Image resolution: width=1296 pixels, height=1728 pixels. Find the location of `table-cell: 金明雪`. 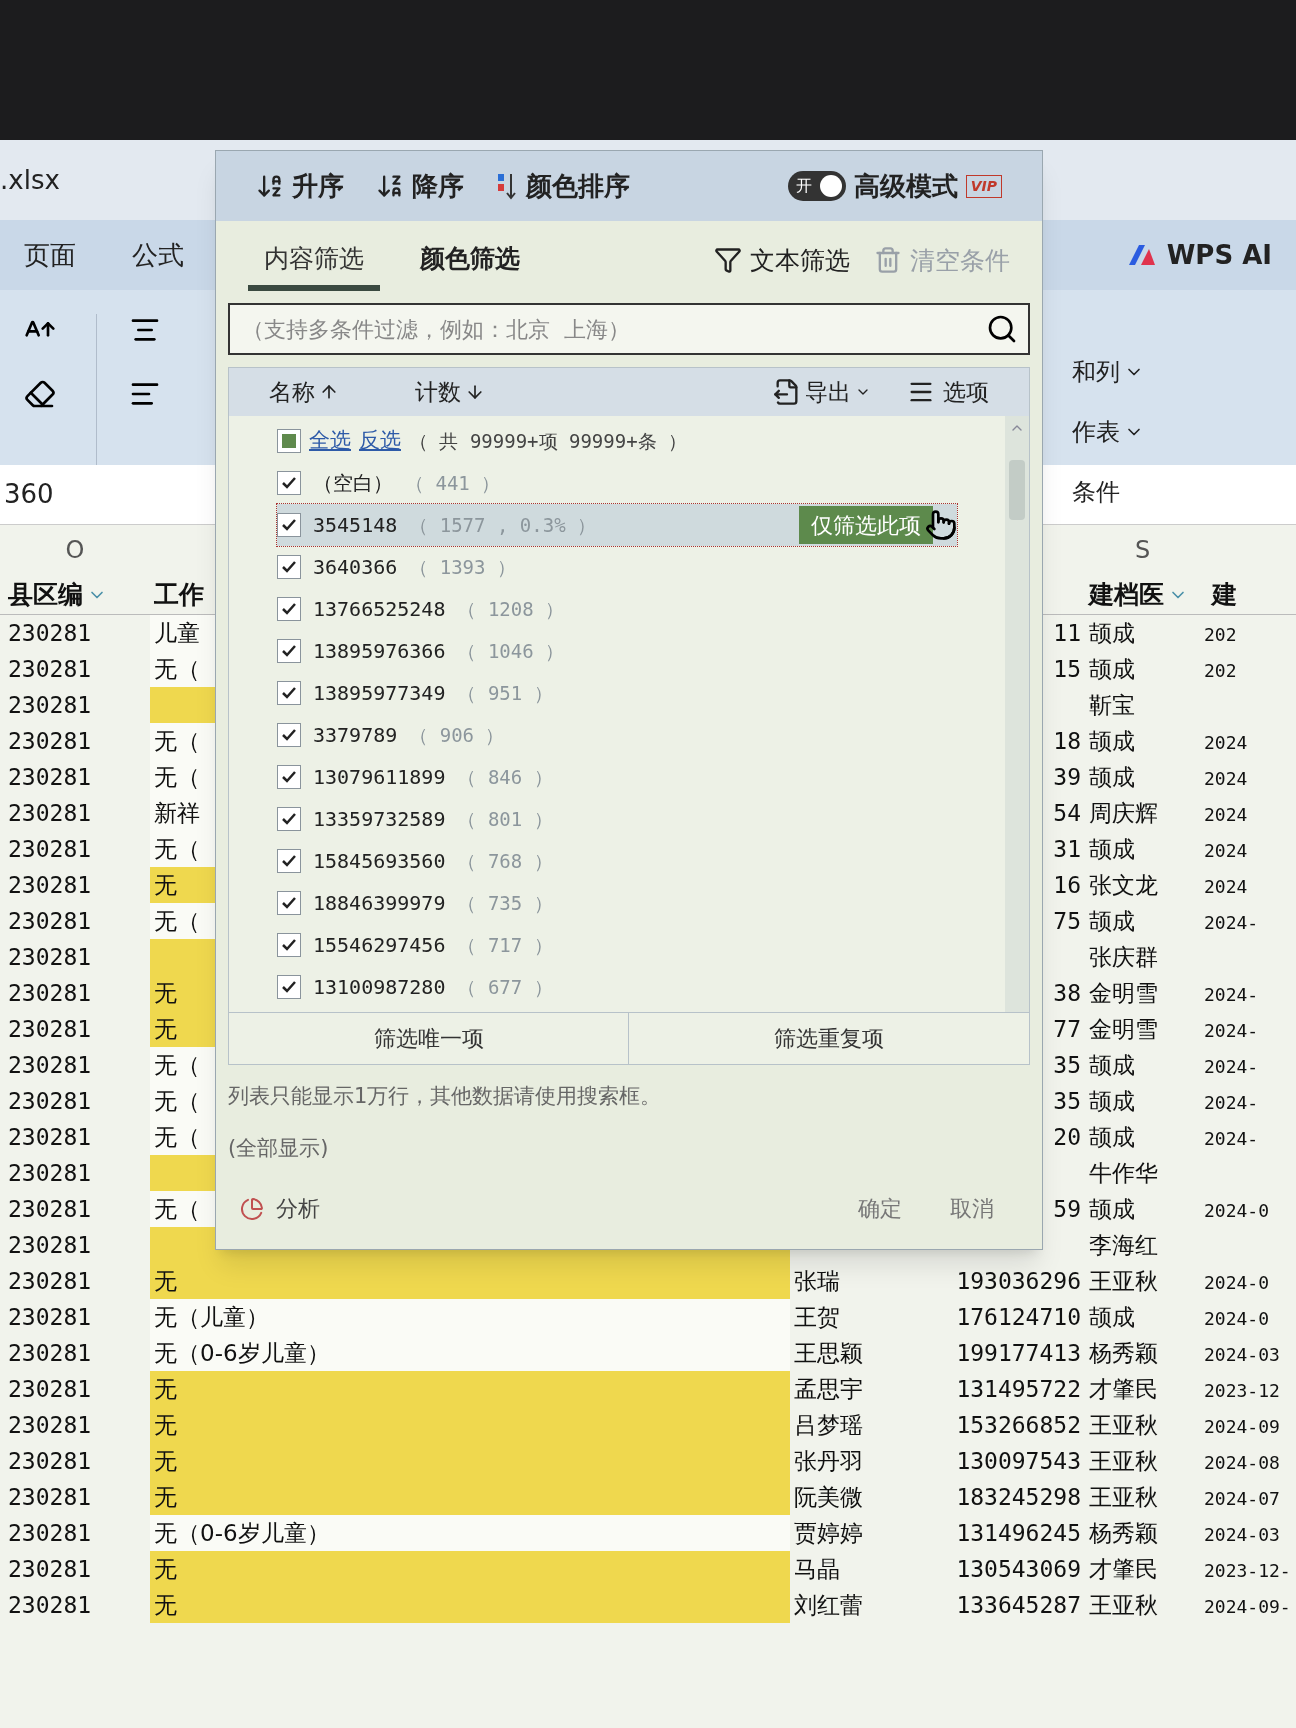

table-cell: 金明雪 is located at coordinates (1123, 992).